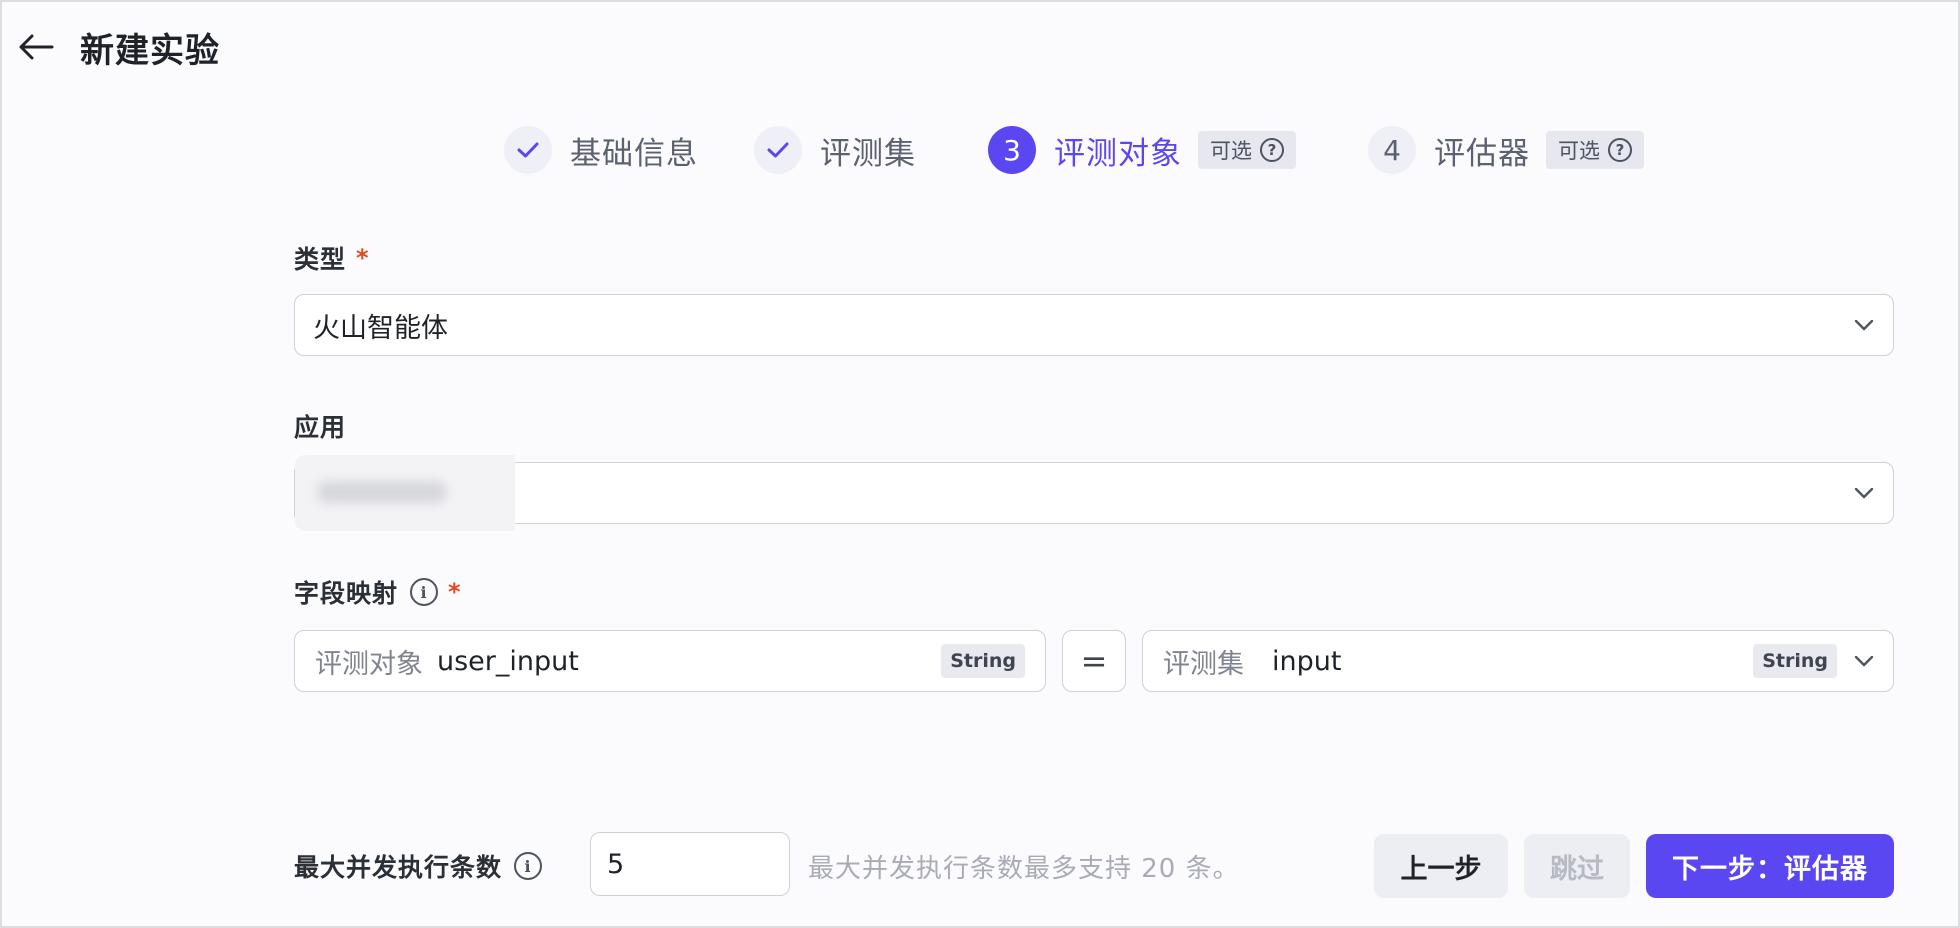 This screenshot has height=928, width=1960. I want to click on concurrency-value: 5, so click(616, 864).